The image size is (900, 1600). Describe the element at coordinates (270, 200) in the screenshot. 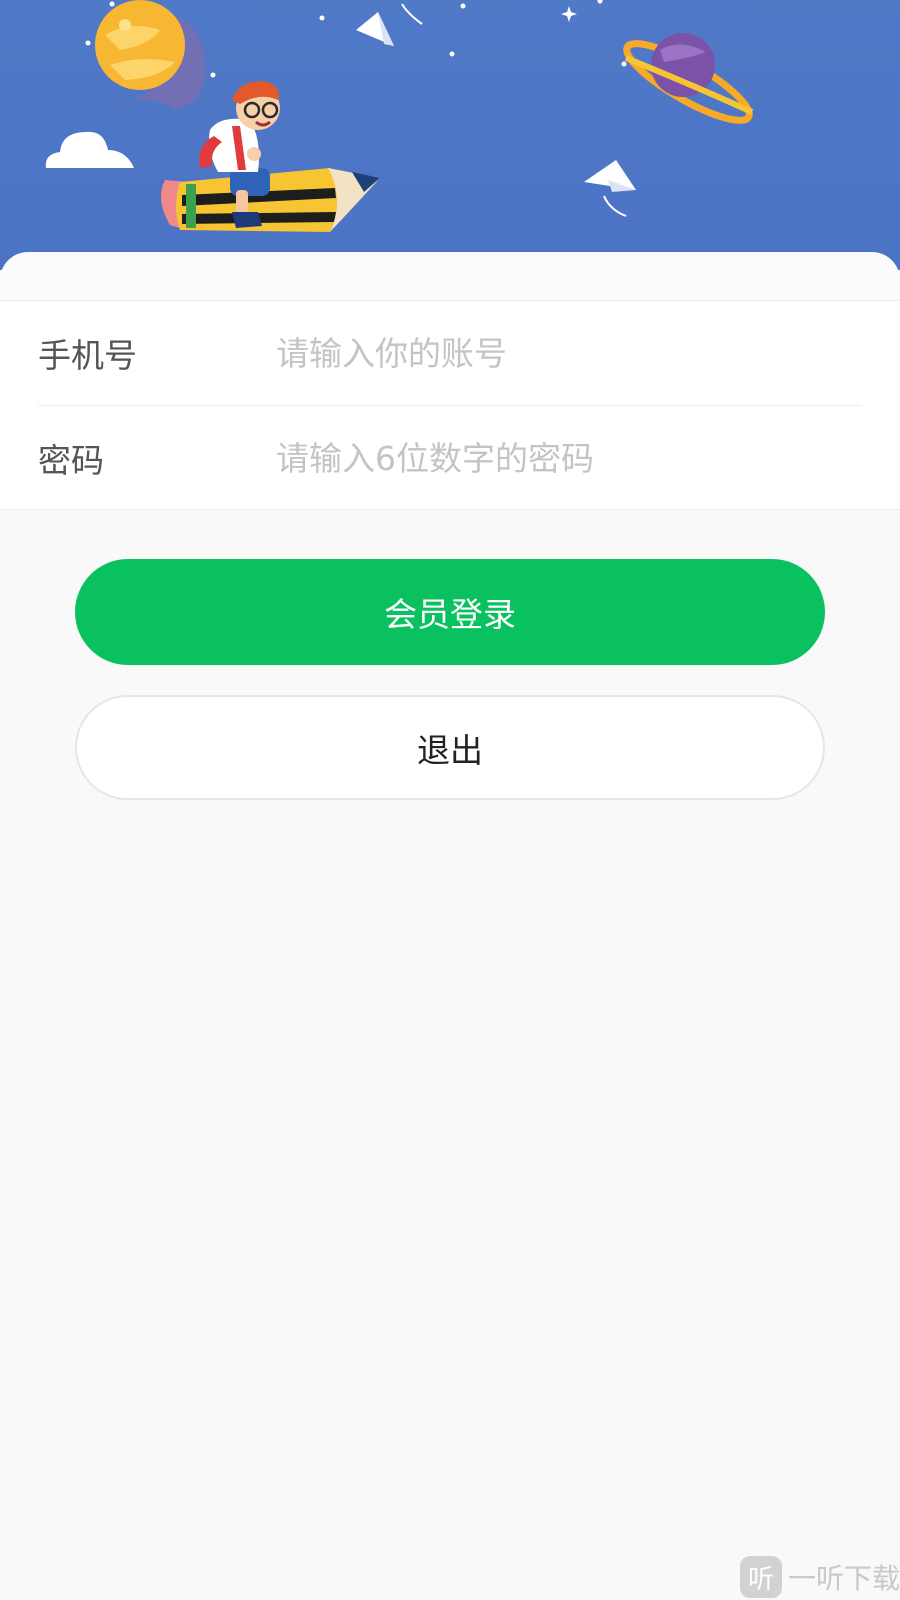

I see `pencil-icon` at that location.